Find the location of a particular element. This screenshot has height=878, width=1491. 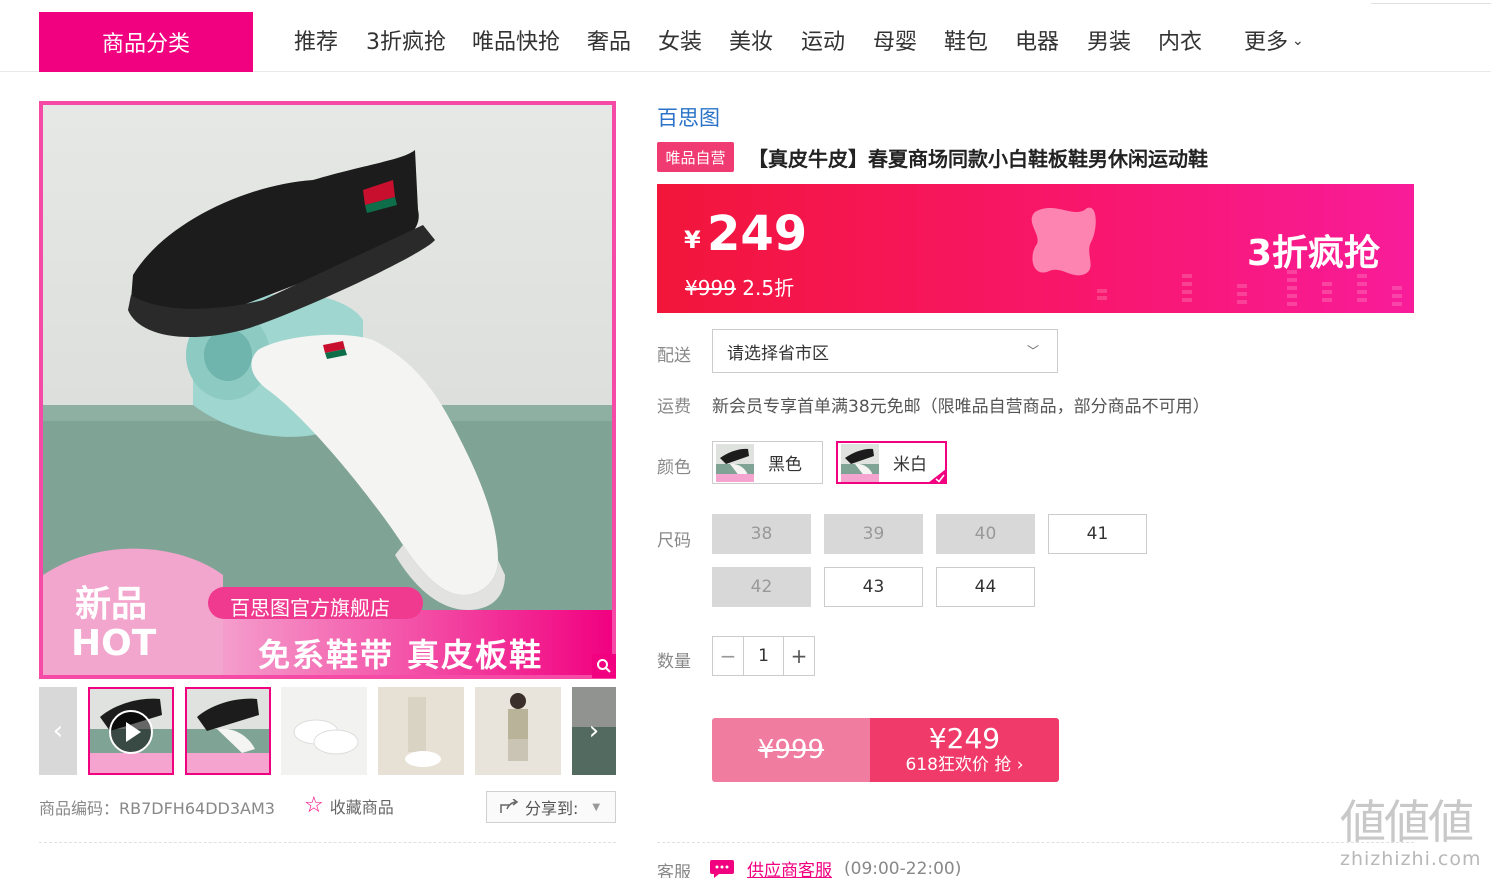

promo-label: 3折疯抢 is located at coordinates (1314, 253).